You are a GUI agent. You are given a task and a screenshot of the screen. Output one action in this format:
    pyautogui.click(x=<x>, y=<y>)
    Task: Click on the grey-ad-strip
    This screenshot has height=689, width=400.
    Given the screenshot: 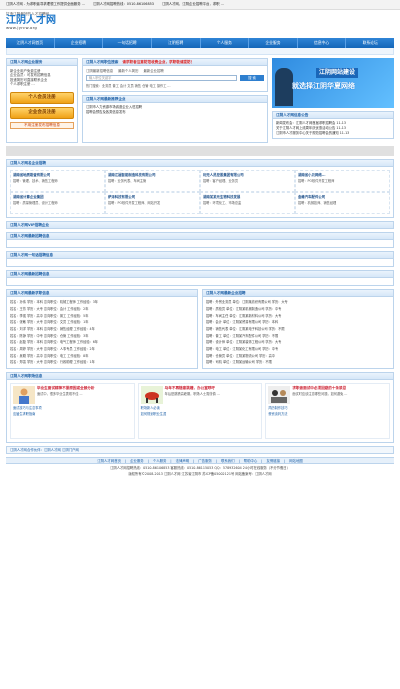 What is the action you would take?
    pyautogui.click(x=200, y=151)
    